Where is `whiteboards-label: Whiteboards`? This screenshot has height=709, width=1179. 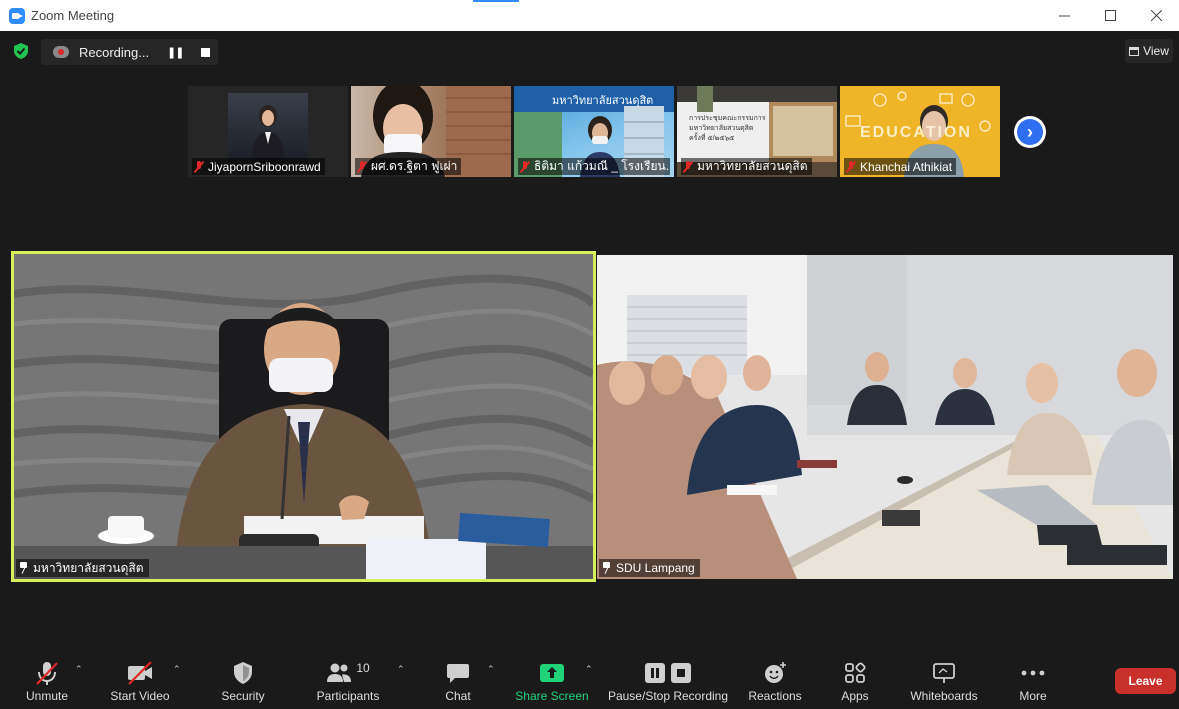 whiteboards-label: Whiteboards is located at coordinates (944, 696).